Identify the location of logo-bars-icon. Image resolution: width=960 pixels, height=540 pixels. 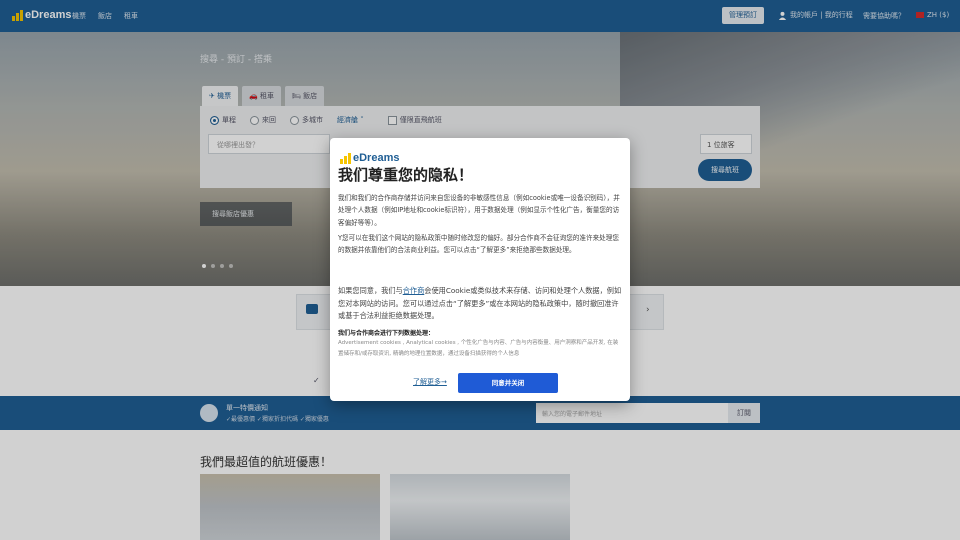
(345, 158).